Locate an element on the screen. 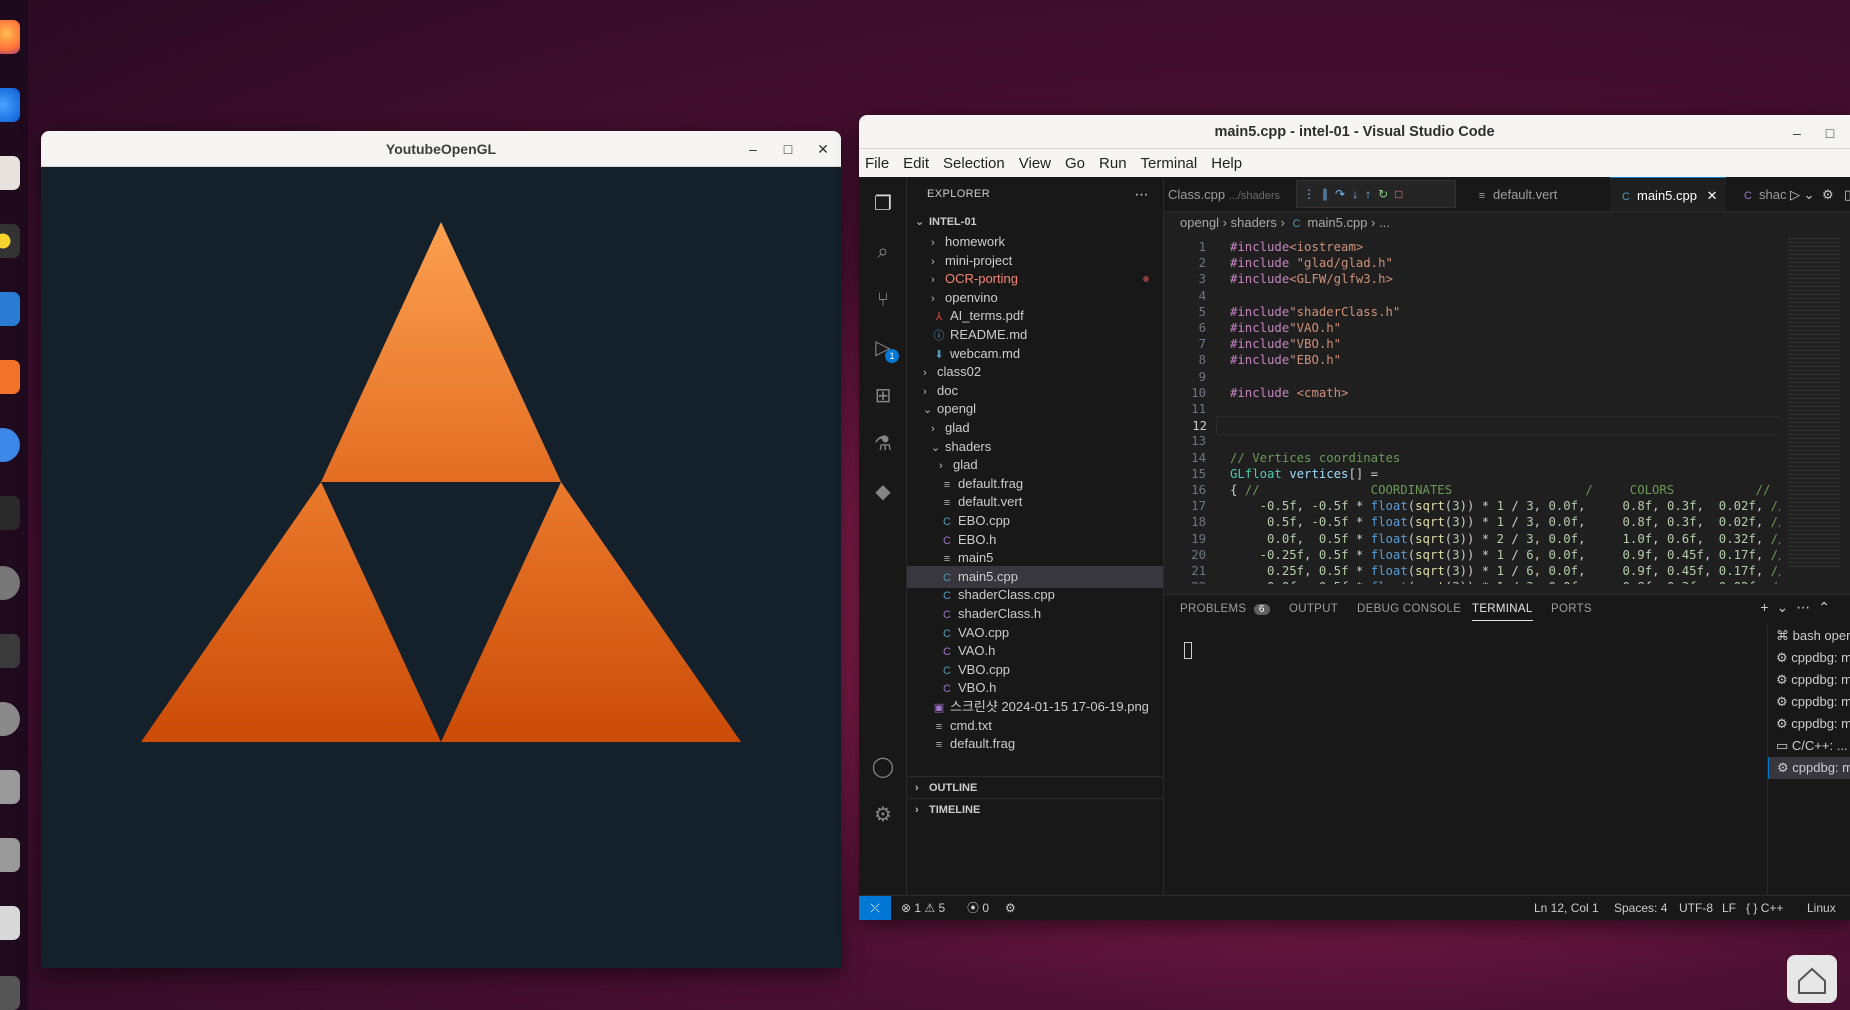 Image resolution: width=1850 pixels, height=1010 pixels. account-icon: ◯ is located at coordinates (883, 767).